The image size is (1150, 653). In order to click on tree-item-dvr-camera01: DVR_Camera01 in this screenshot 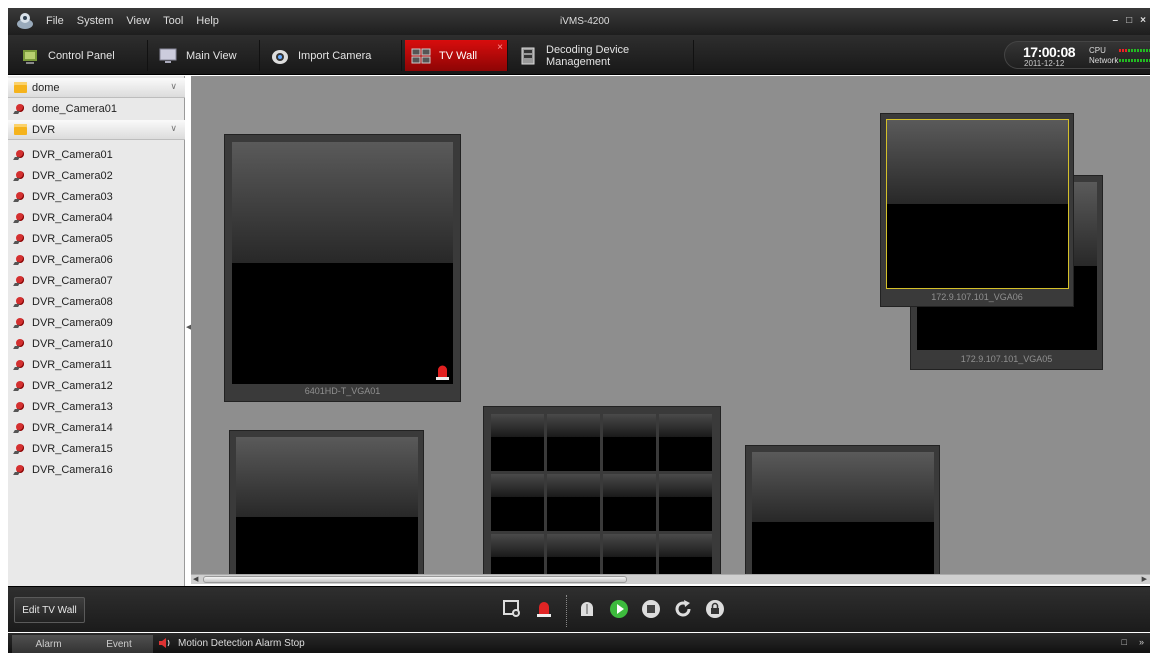, I will do `click(96, 155)`.